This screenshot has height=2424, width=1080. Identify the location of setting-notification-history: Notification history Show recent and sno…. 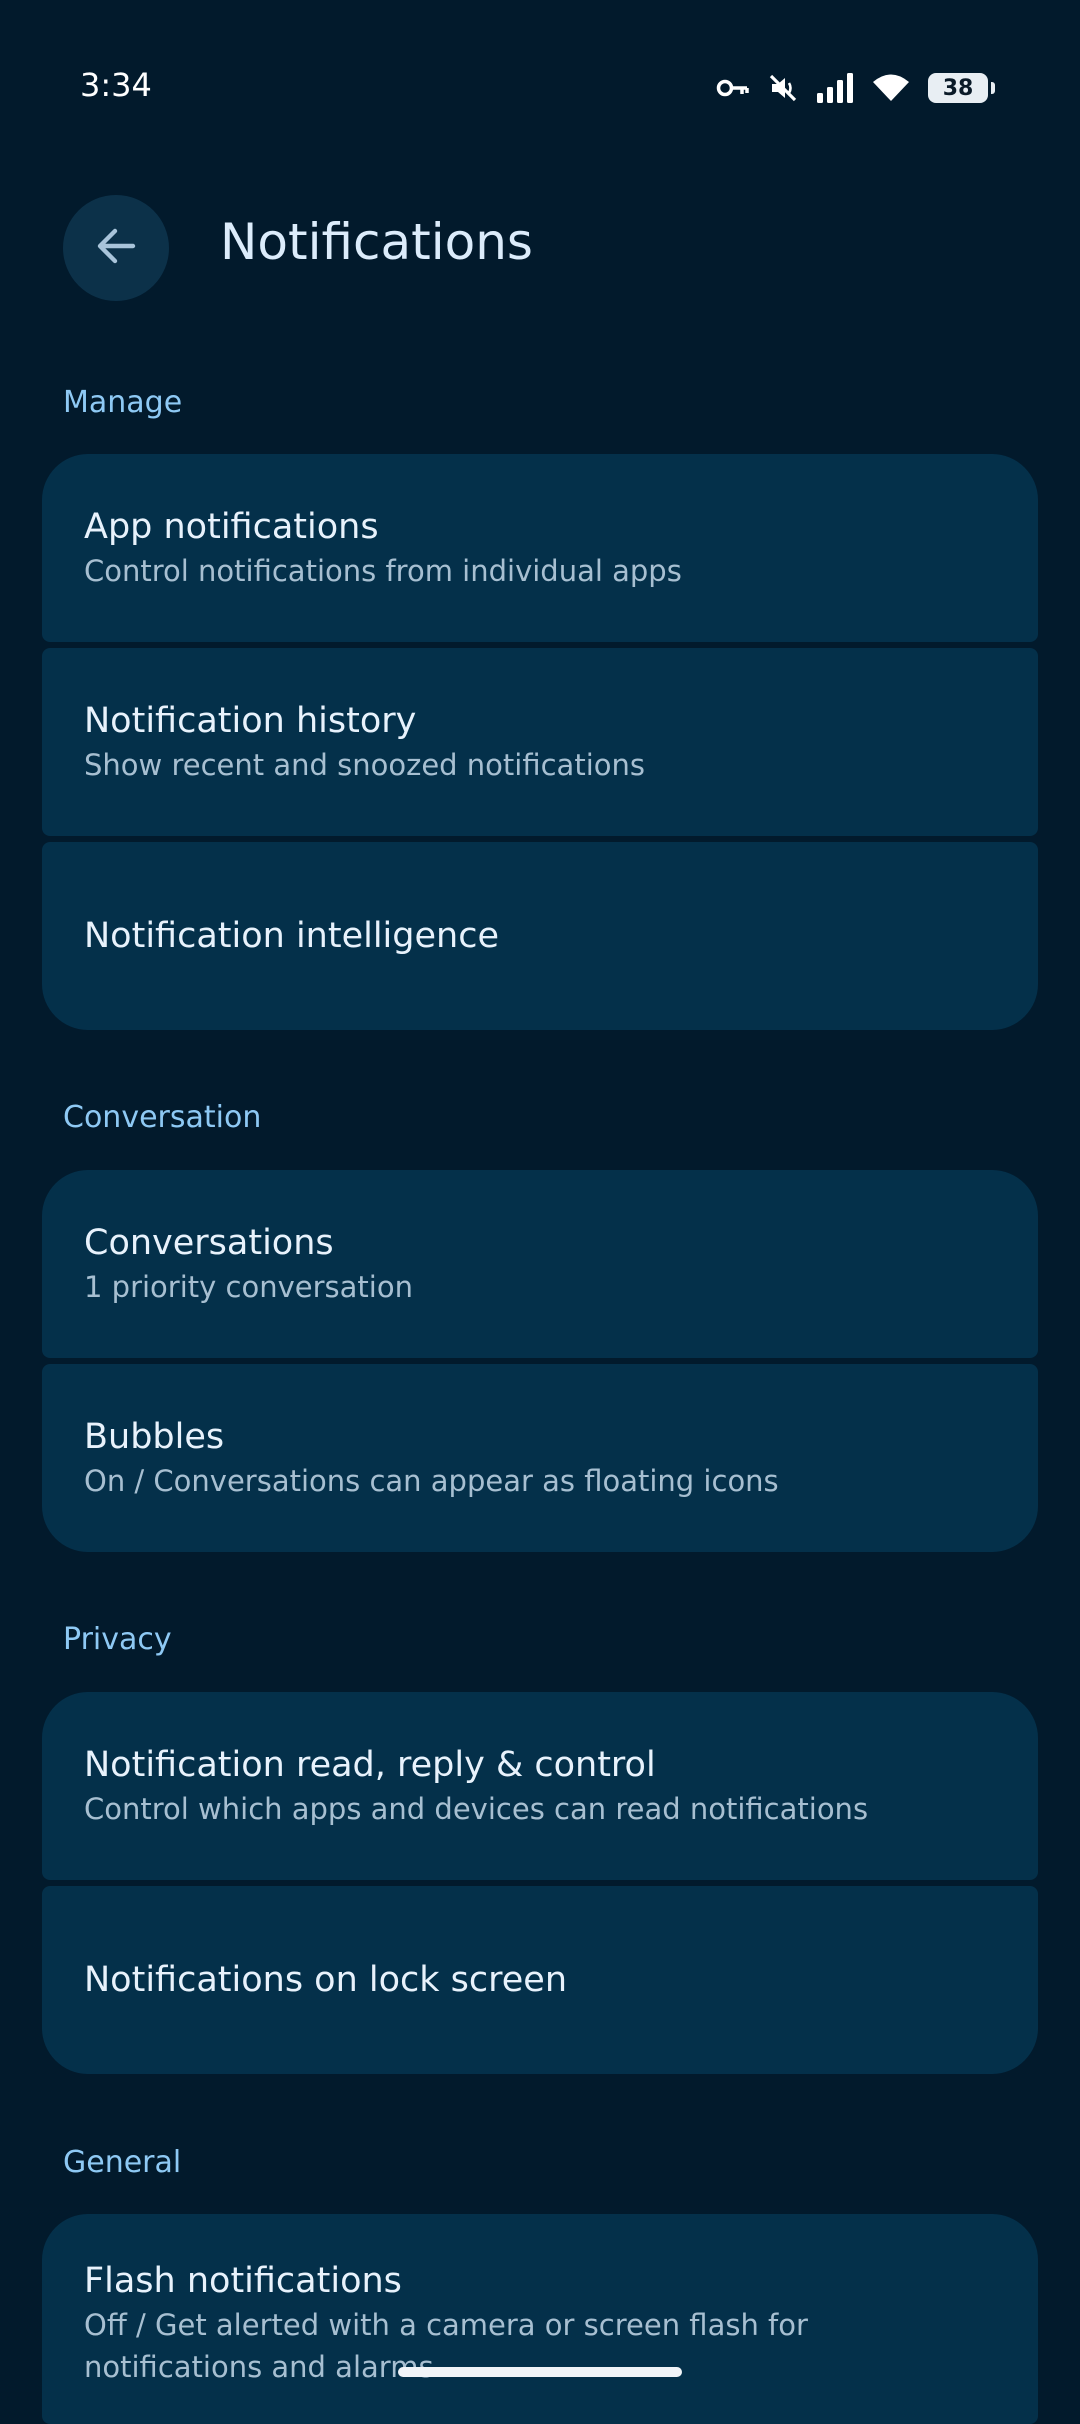
(540, 742).